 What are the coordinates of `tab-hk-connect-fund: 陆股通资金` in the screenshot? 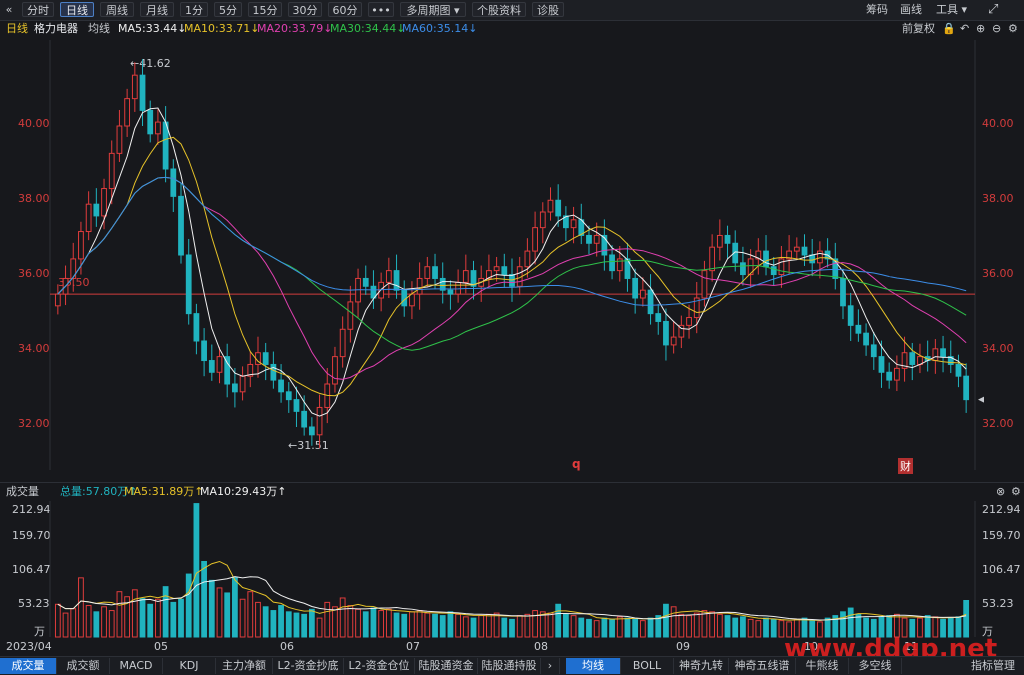 It's located at (446, 666).